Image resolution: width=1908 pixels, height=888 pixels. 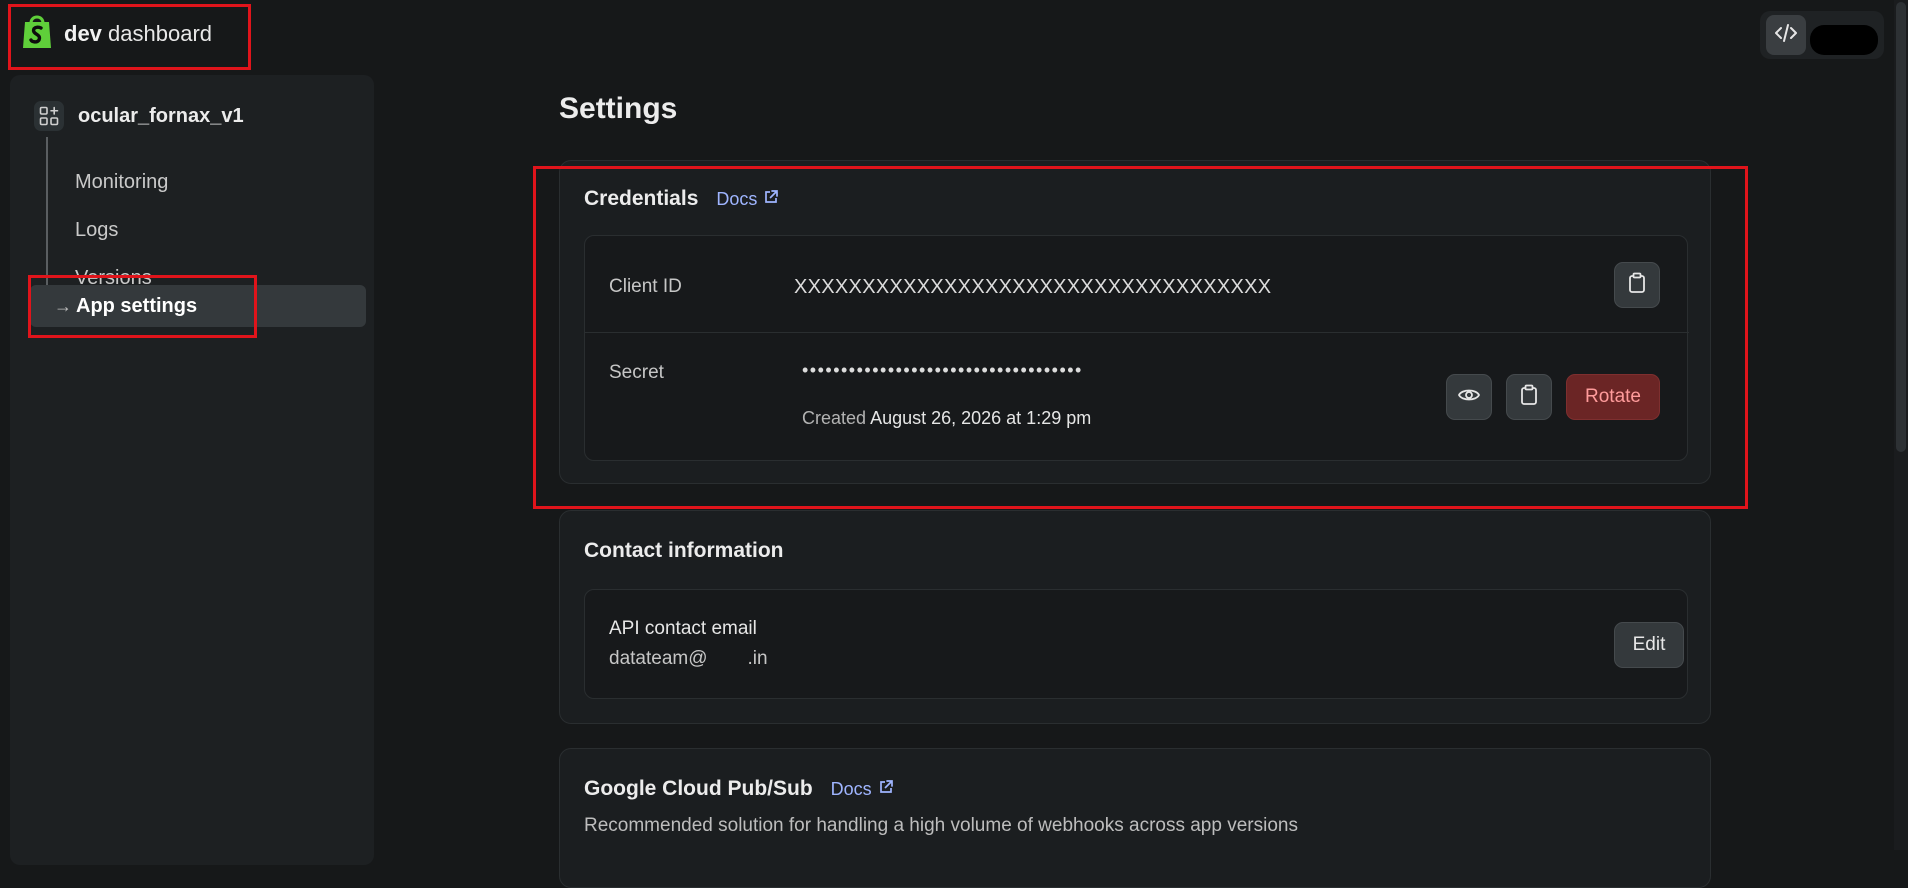 I want to click on sidebar-item-label: Monitoring, so click(x=122, y=181).